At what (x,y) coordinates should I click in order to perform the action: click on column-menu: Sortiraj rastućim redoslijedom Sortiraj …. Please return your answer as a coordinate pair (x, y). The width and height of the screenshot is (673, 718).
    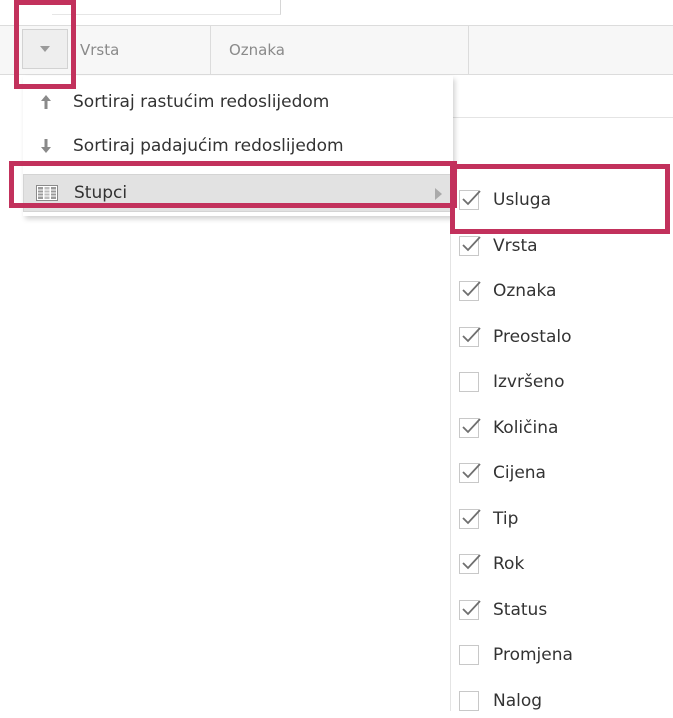
    Looking at the image, I should click on (238, 146).